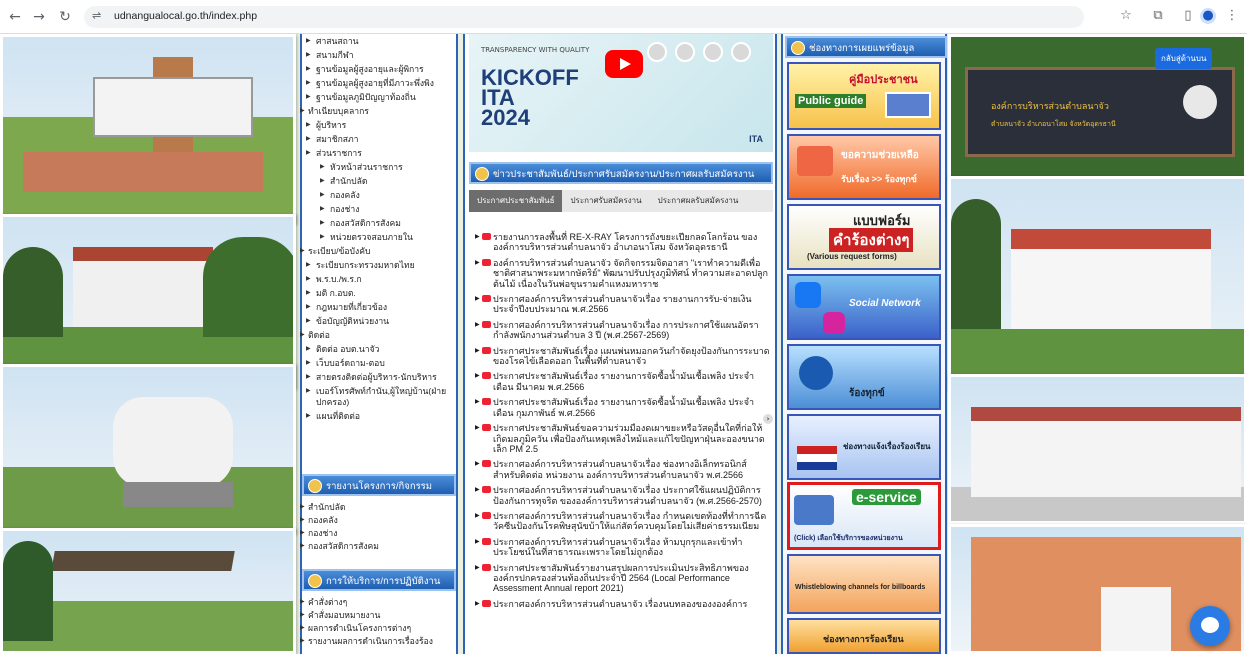 The width and height of the screenshot is (1247, 654). I want to click on banner-channels-bottom: ช่องทางการร้องเรียน, so click(864, 636).